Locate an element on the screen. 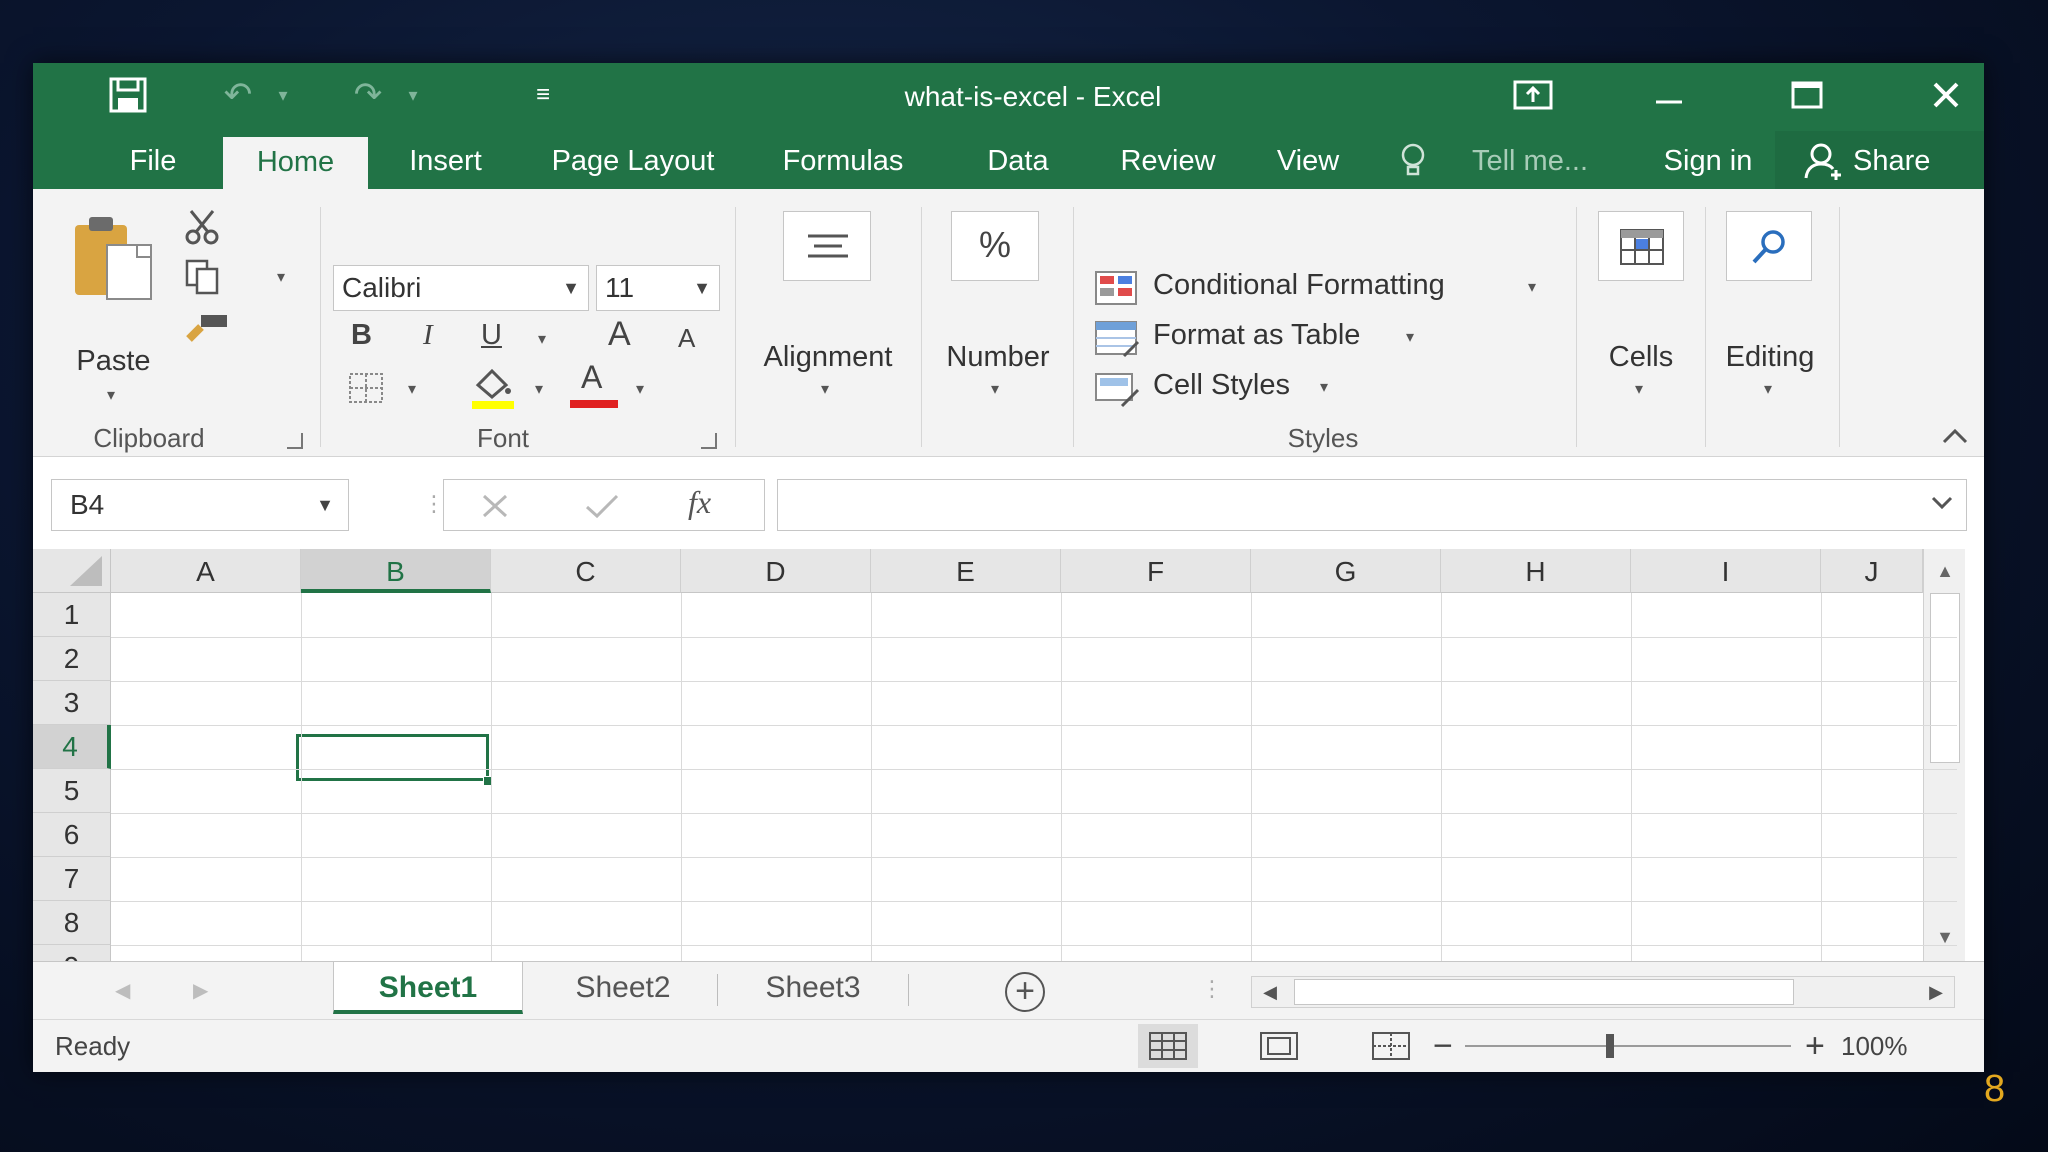 This screenshot has height=1152, width=2048. maximize-icon is located at coordinates (1807, 95).